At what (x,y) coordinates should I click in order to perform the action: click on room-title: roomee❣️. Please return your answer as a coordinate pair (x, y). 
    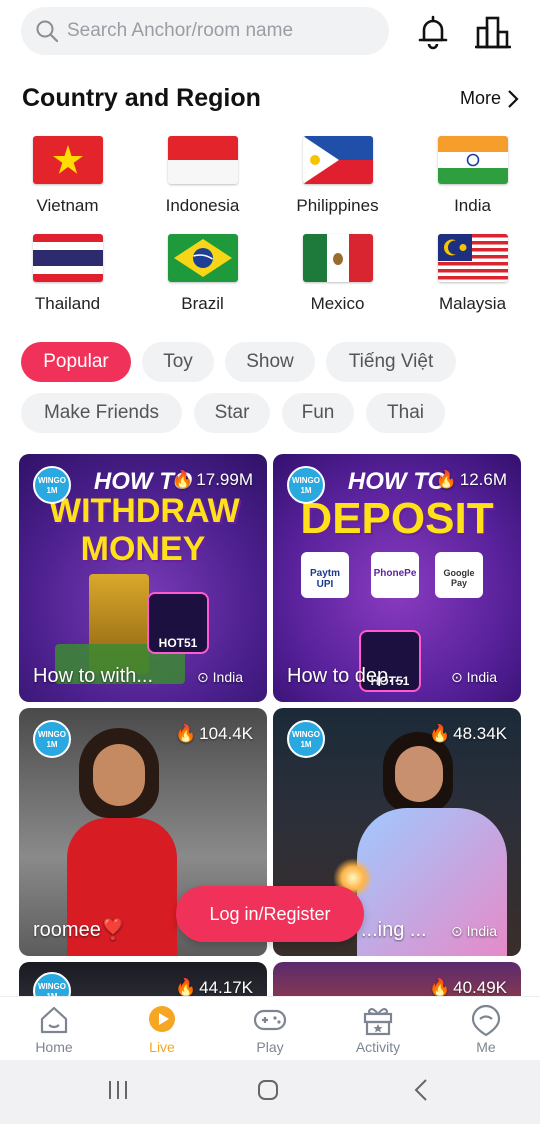
    Looking at the image, I should click on (79, 930).